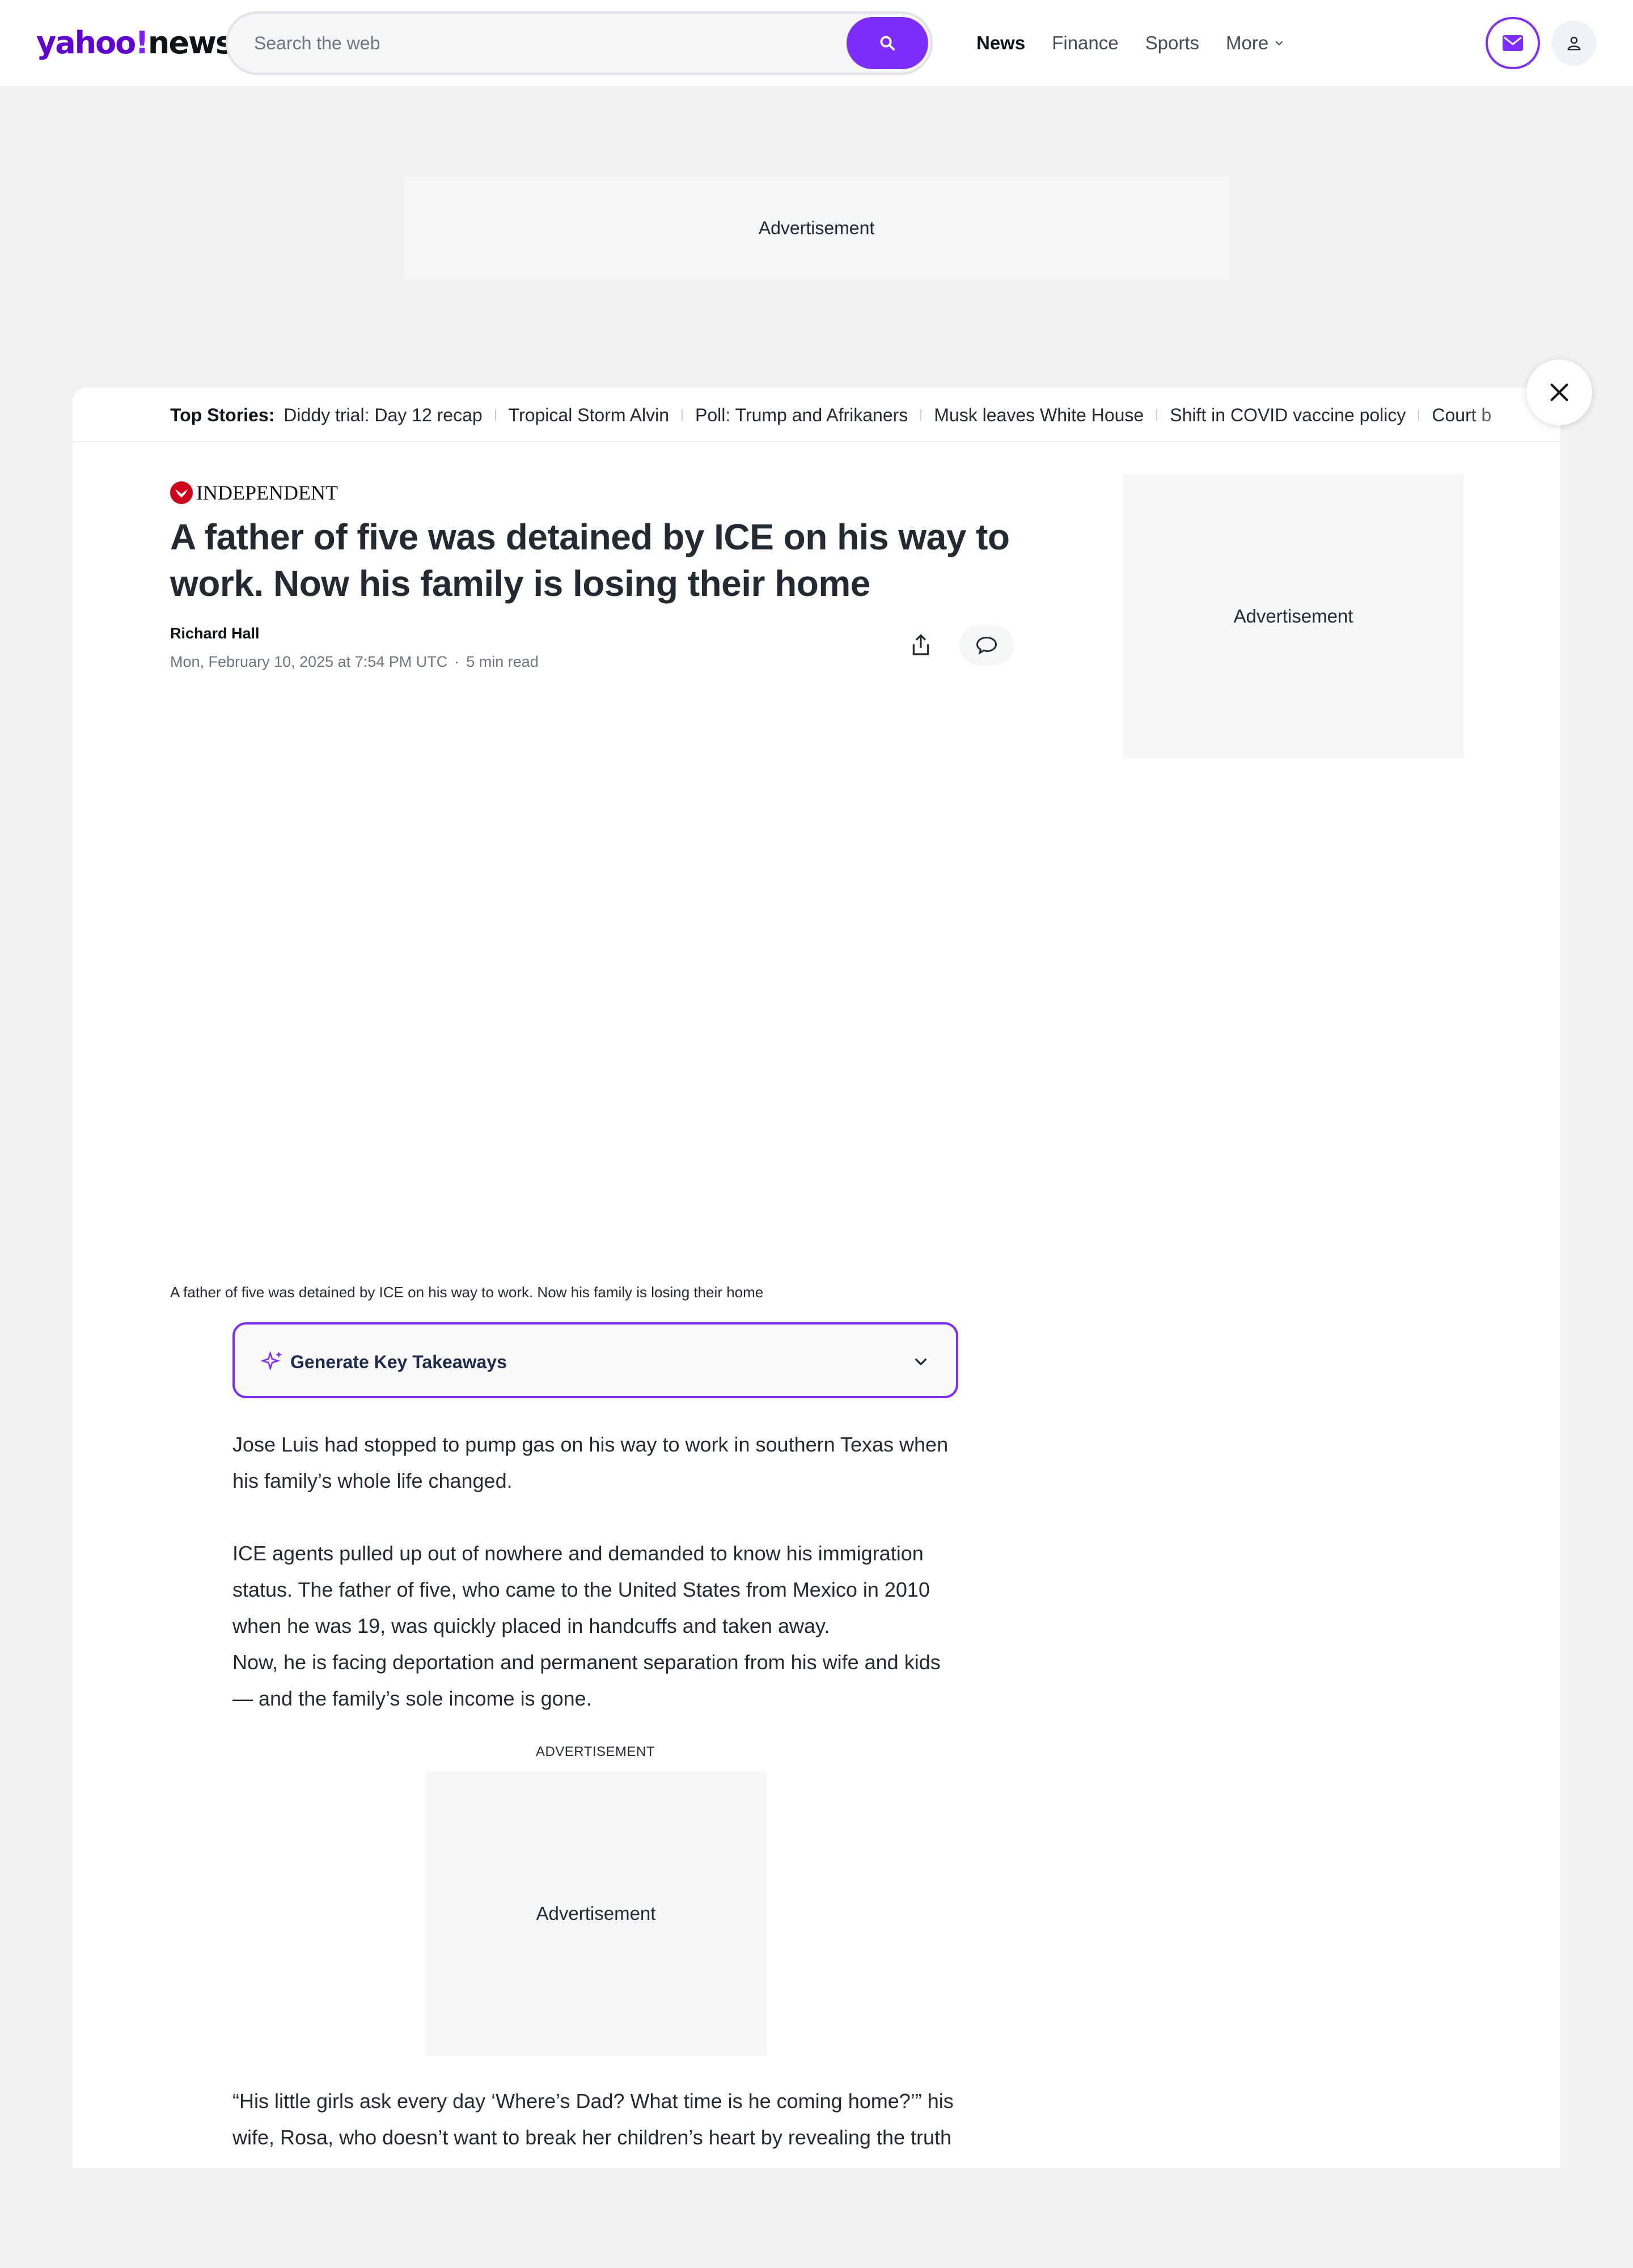 Image resolution: width=1633 pixels, height=2268 pixels. Describe the element at coordinates (1131, 43) in the screenshot. I see `main-nav: News Finance Sports More` at that location.